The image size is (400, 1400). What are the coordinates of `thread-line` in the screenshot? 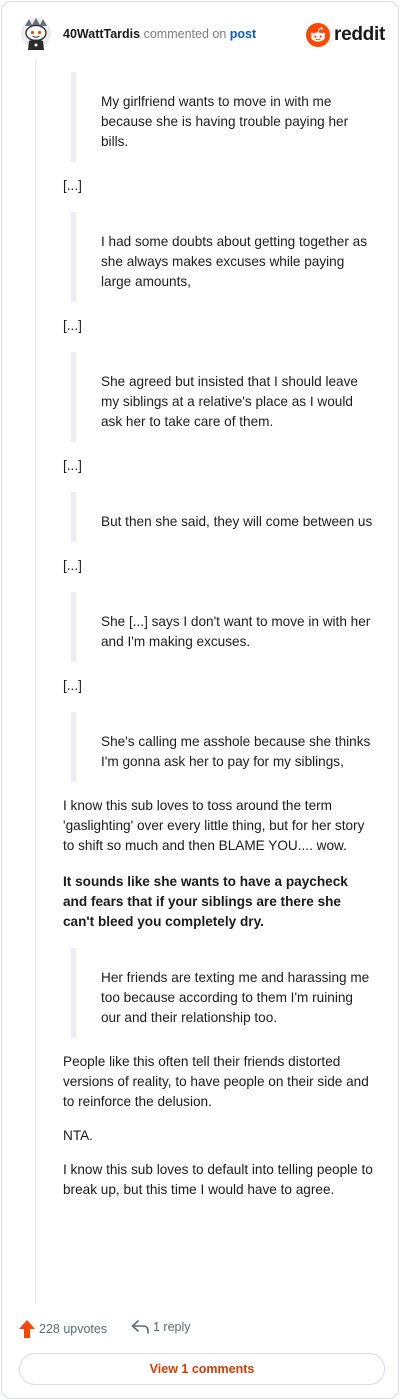 It's located at (35, 682).